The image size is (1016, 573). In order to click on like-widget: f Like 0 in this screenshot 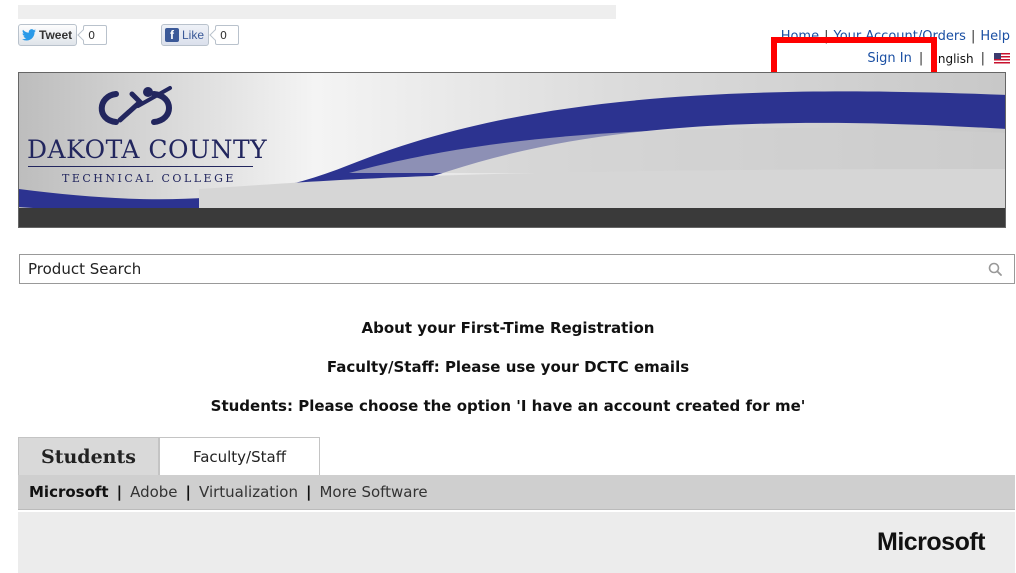, I will do `click(200, 35)`.